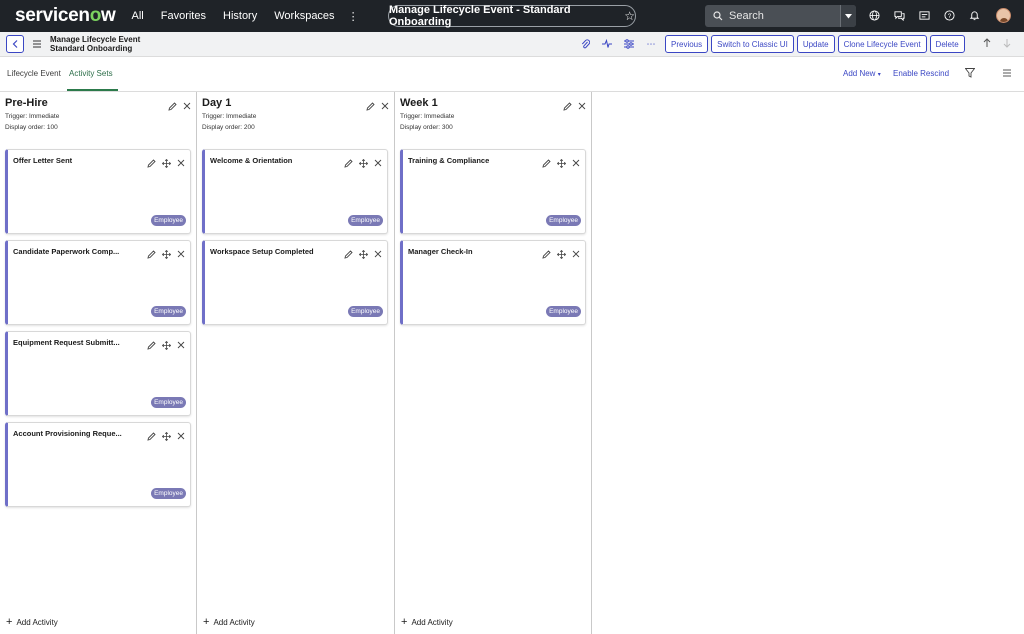  Describe the element at coordinates (1007, 43) in the screenshot. I see `arrow-down-icon` at that location.